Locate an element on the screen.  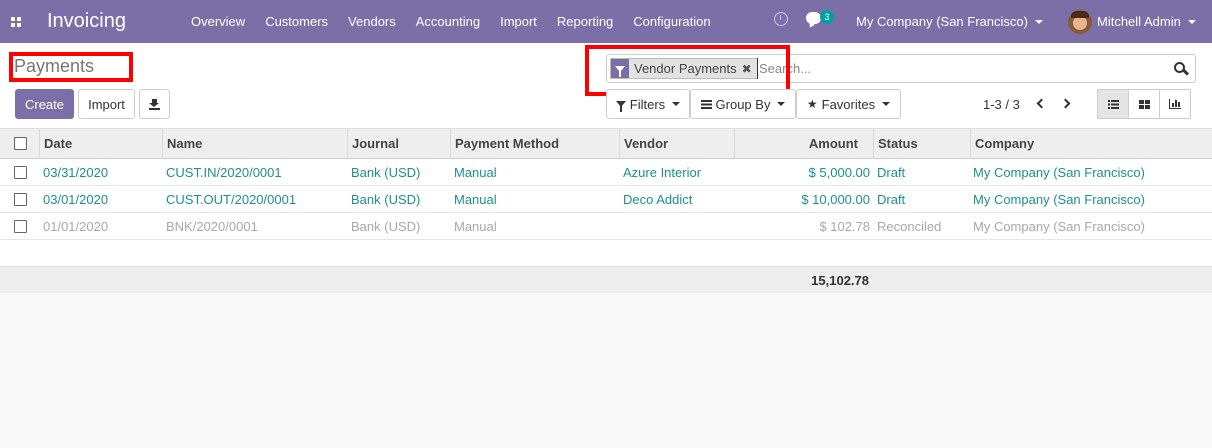
group-by-button: Group By is located at coordinates (743, 104).